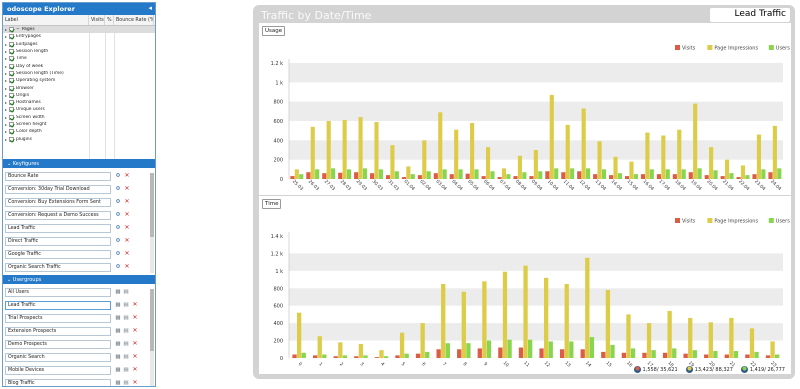 This screenshot has height=389, width=800. I want to click on keyfigure-item: Conversion: Request a Demo Success ⚙ ✕, so click(79, 215).